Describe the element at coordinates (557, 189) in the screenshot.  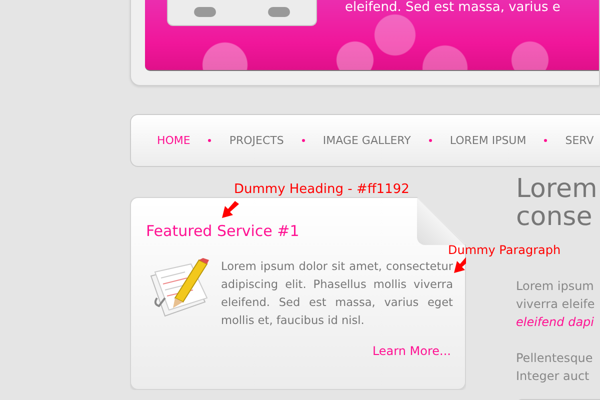
I see `main-heading: Lorem` at that location.